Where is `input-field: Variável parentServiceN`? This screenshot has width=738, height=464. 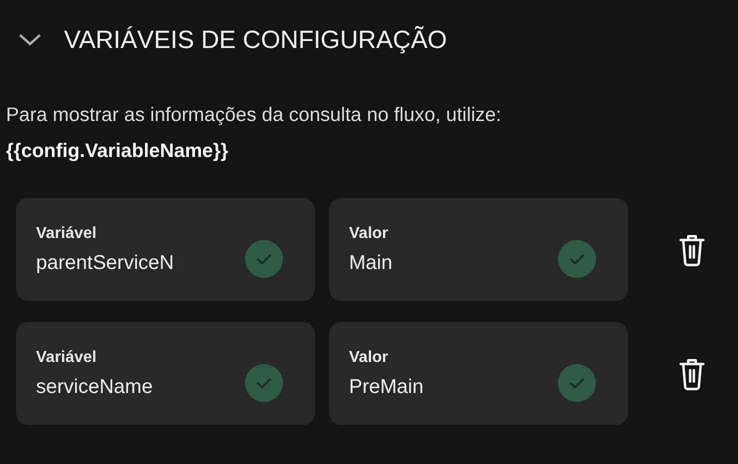
input-field: Variável parentServiceN is located at coordinates (165, 249).